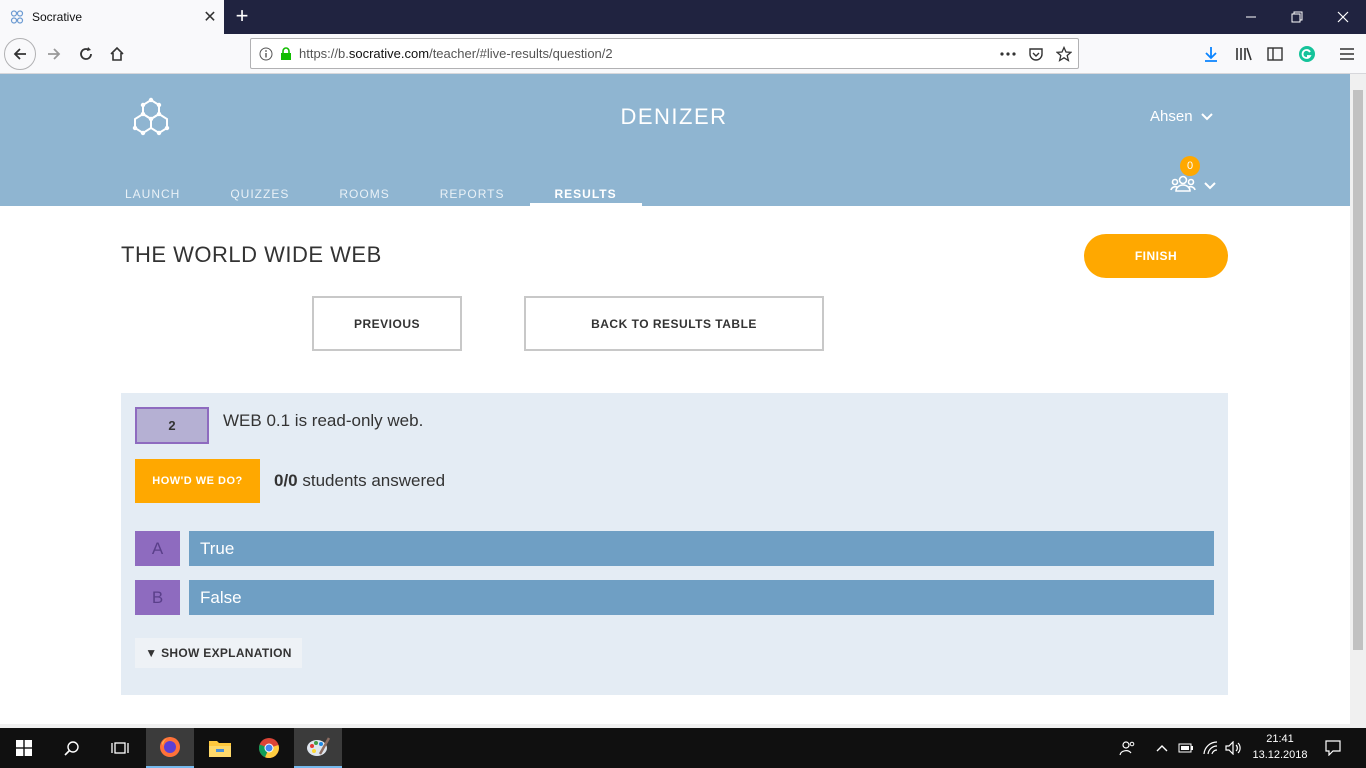 Image resolution: width=1366 pixels, height=768 pixels. Describe the element at coordinates (387, 323) in the screenshot. I see `previous-button: PREVIOUS` at that location.